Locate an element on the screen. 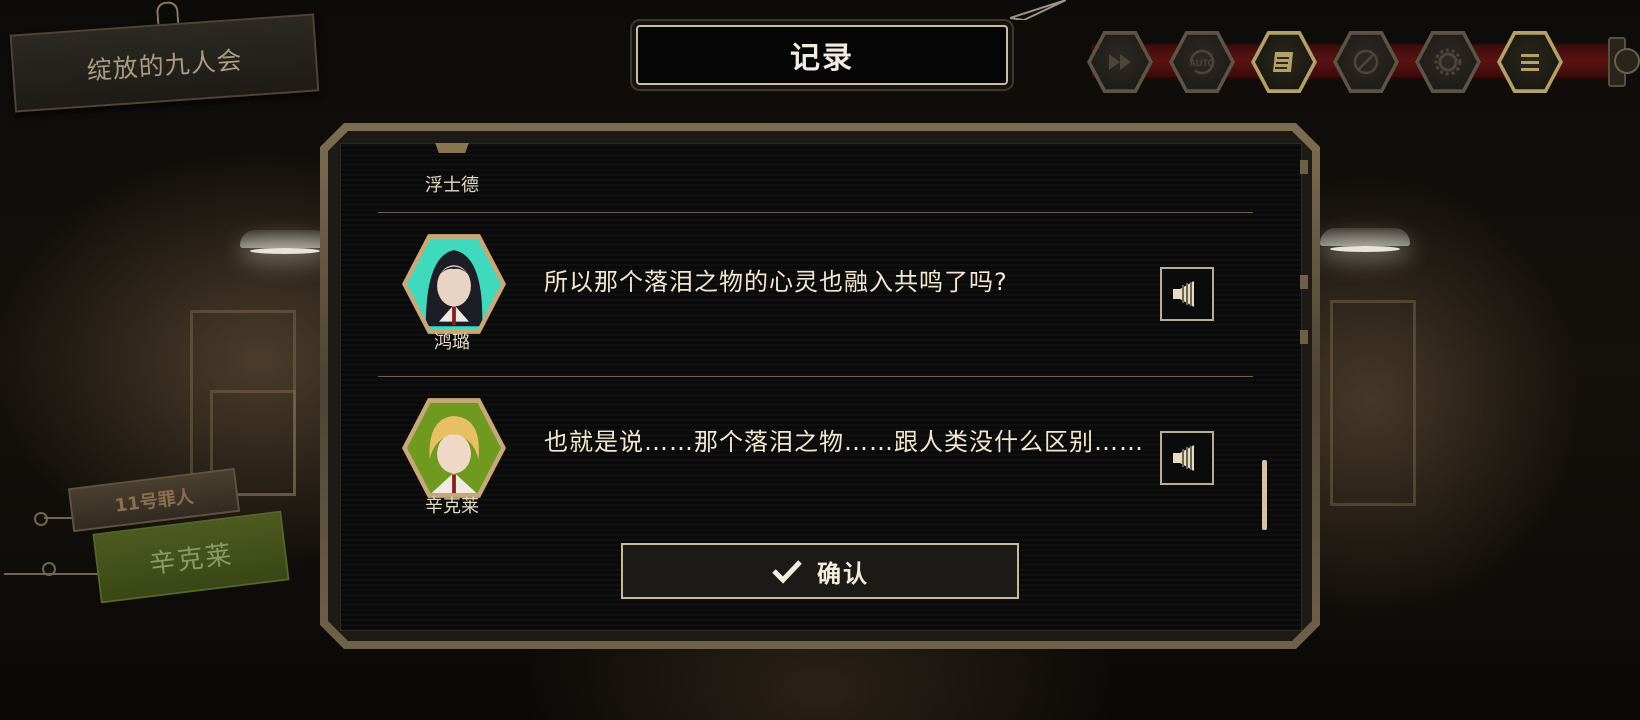  log-title: 记录 is located at coordinates (822, 58).